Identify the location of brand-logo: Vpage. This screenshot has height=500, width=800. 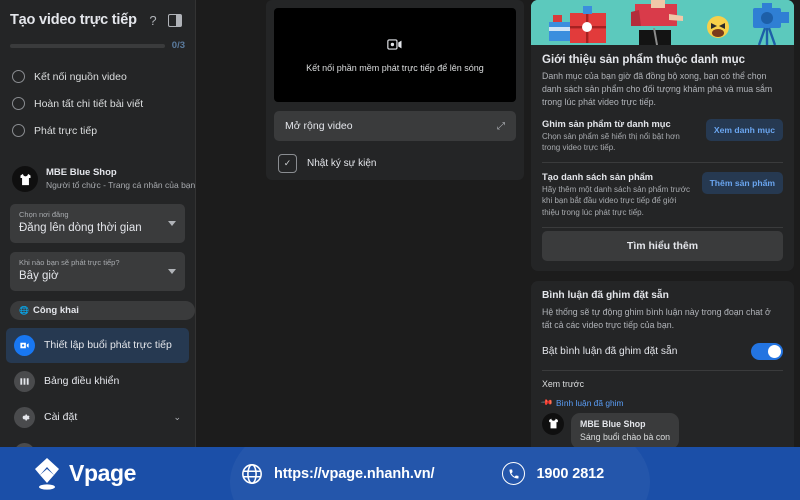
(84, 474).